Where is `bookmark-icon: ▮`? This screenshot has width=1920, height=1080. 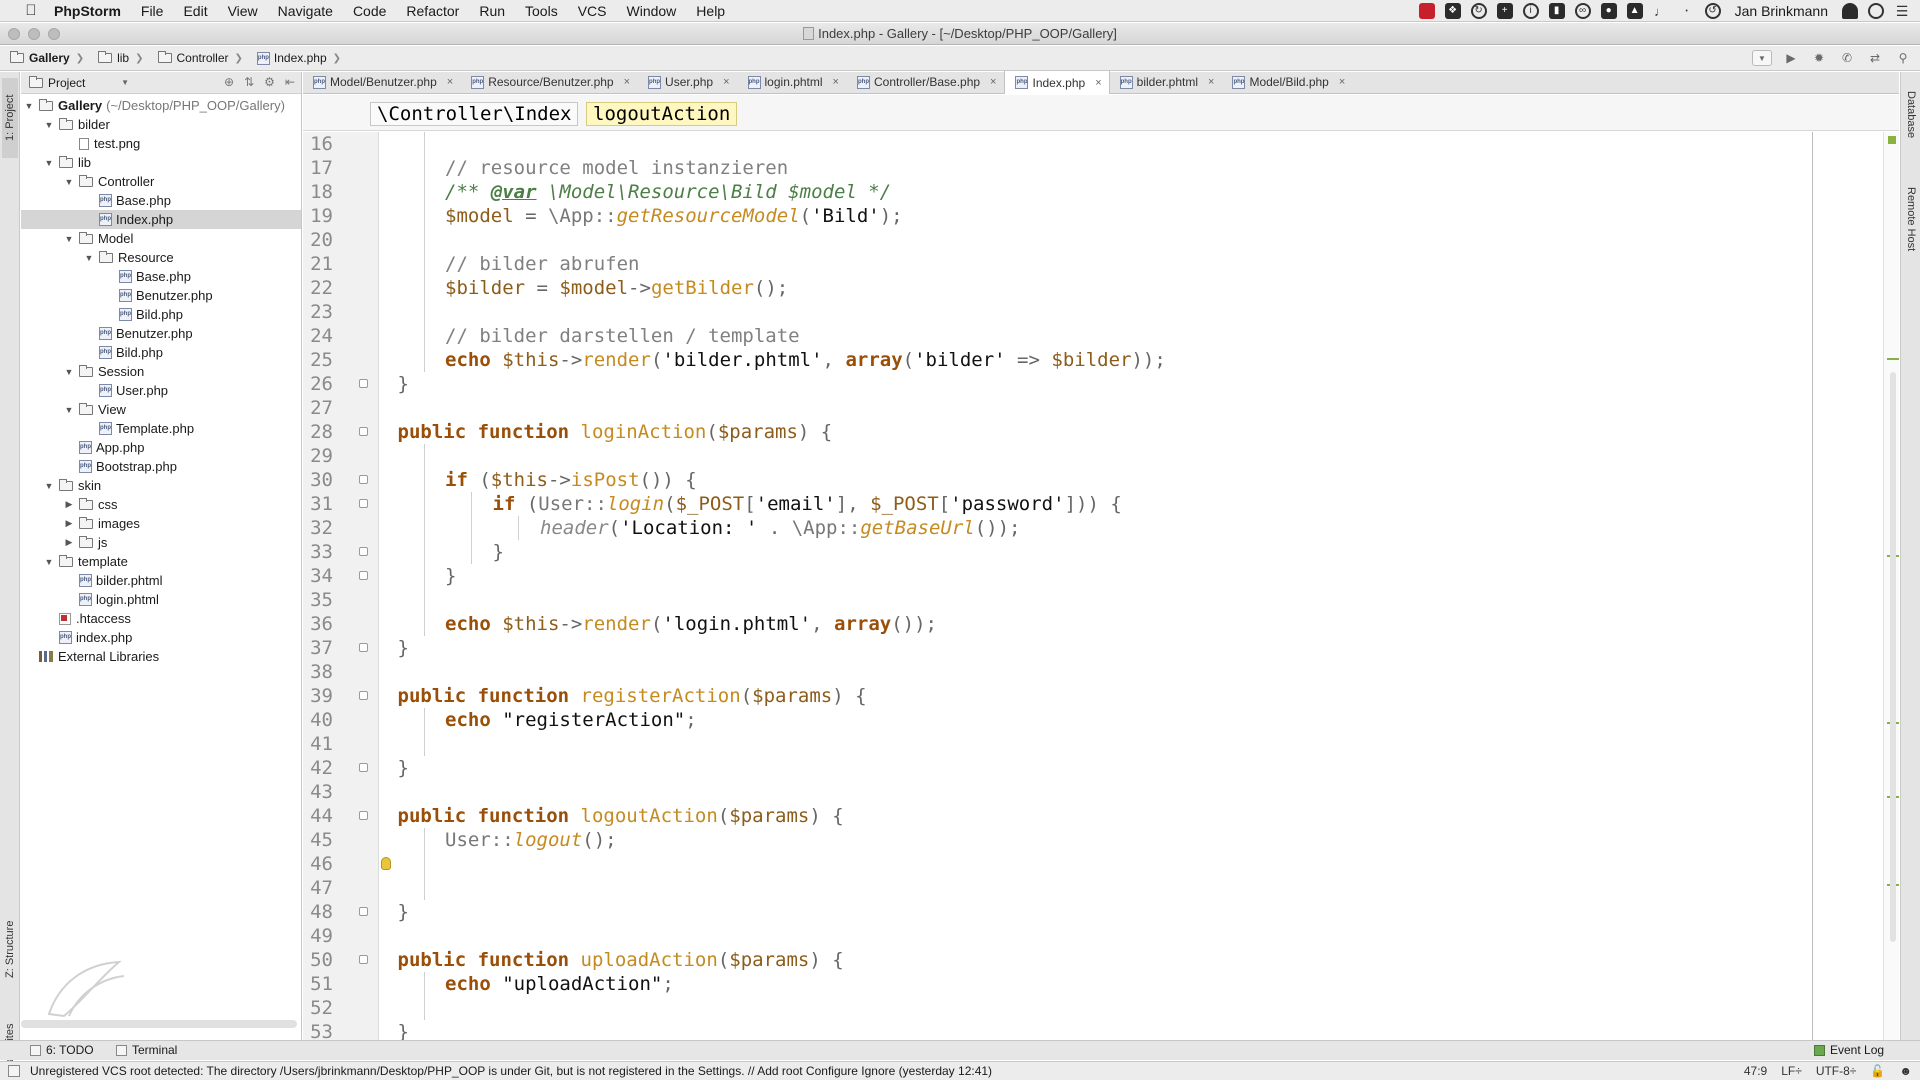 bookmark-icon: ▮ is located at coordinates (1556, 11).